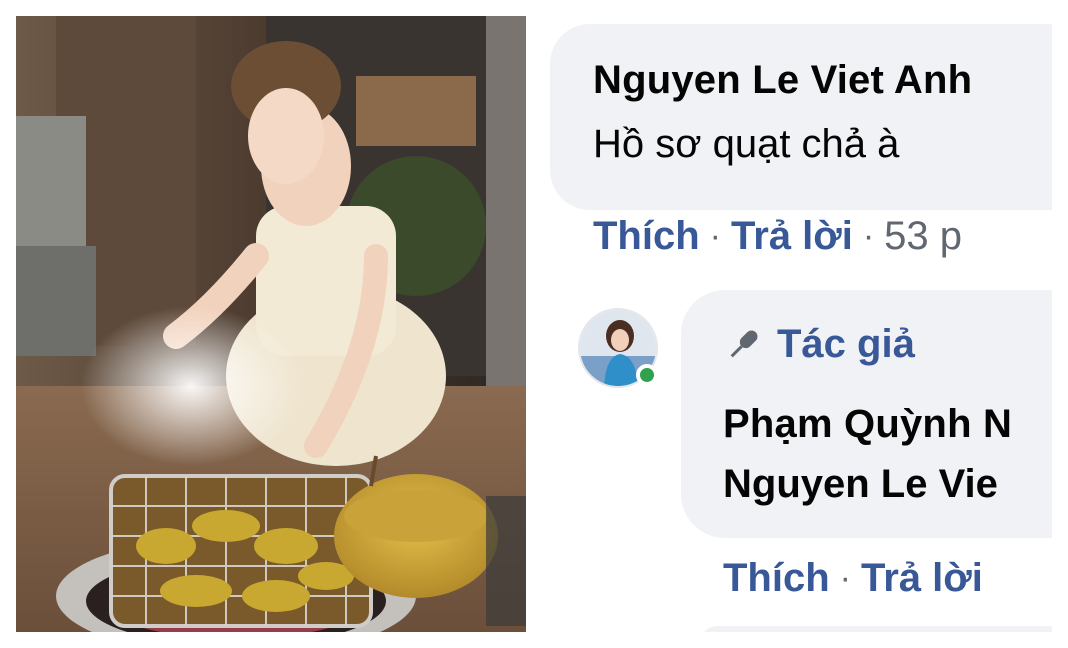  I want to click on comment-actions: Thích · Trả lời, so click(853, 578).